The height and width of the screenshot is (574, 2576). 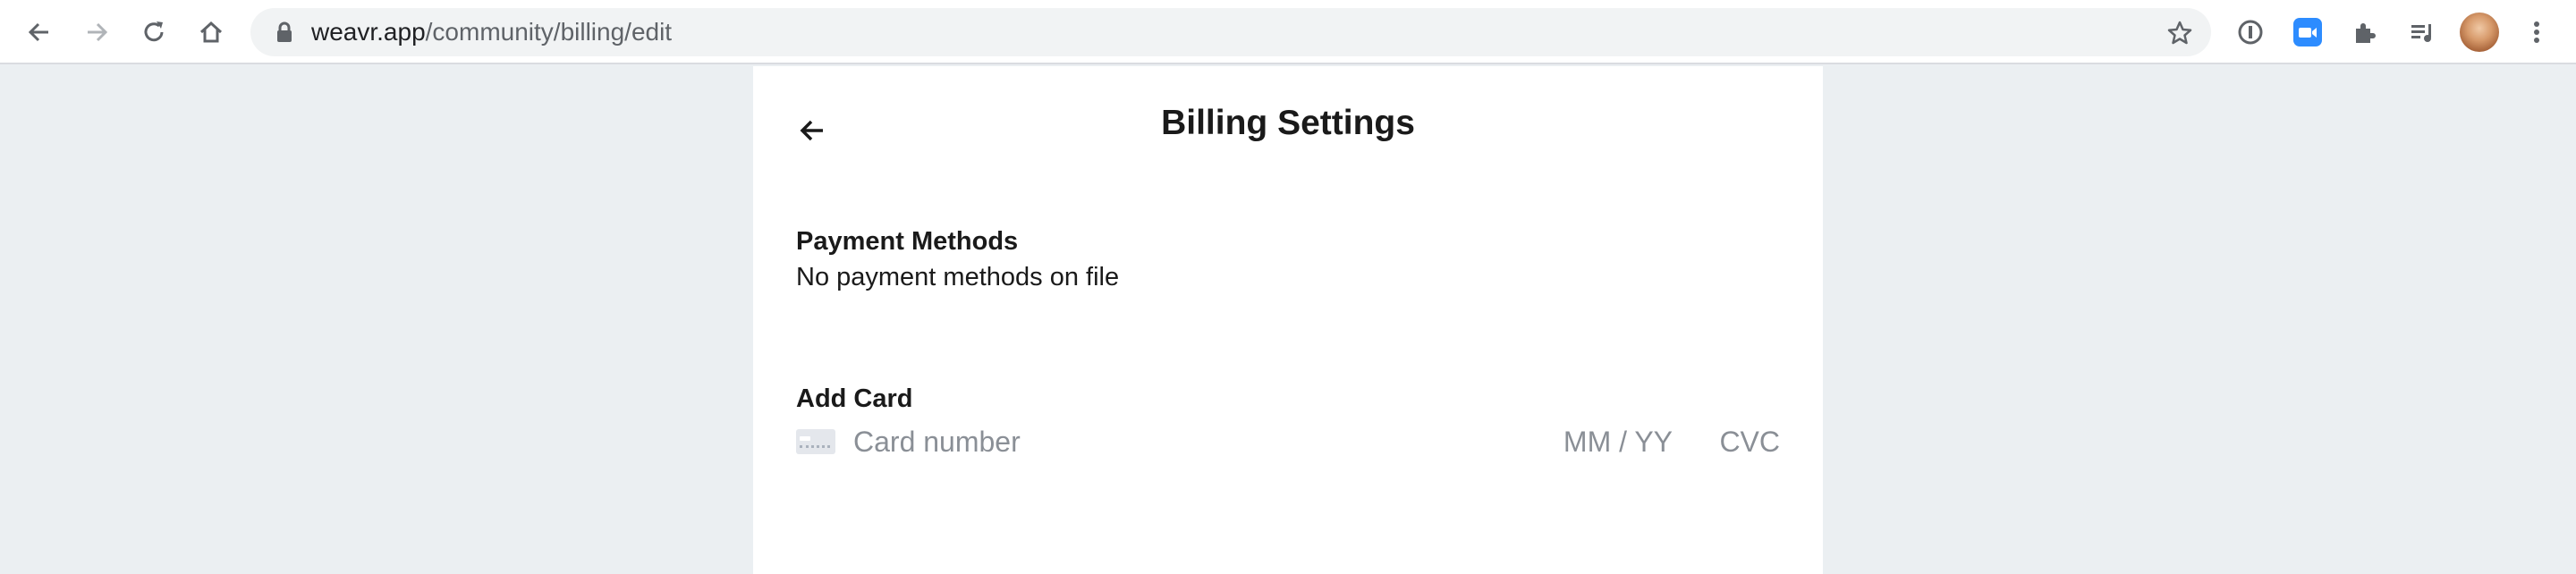 What do you see at coordinates (854, 398) in the screenshot?
I see `add-card-heading: Add Card` at bounding box center [854, 398].